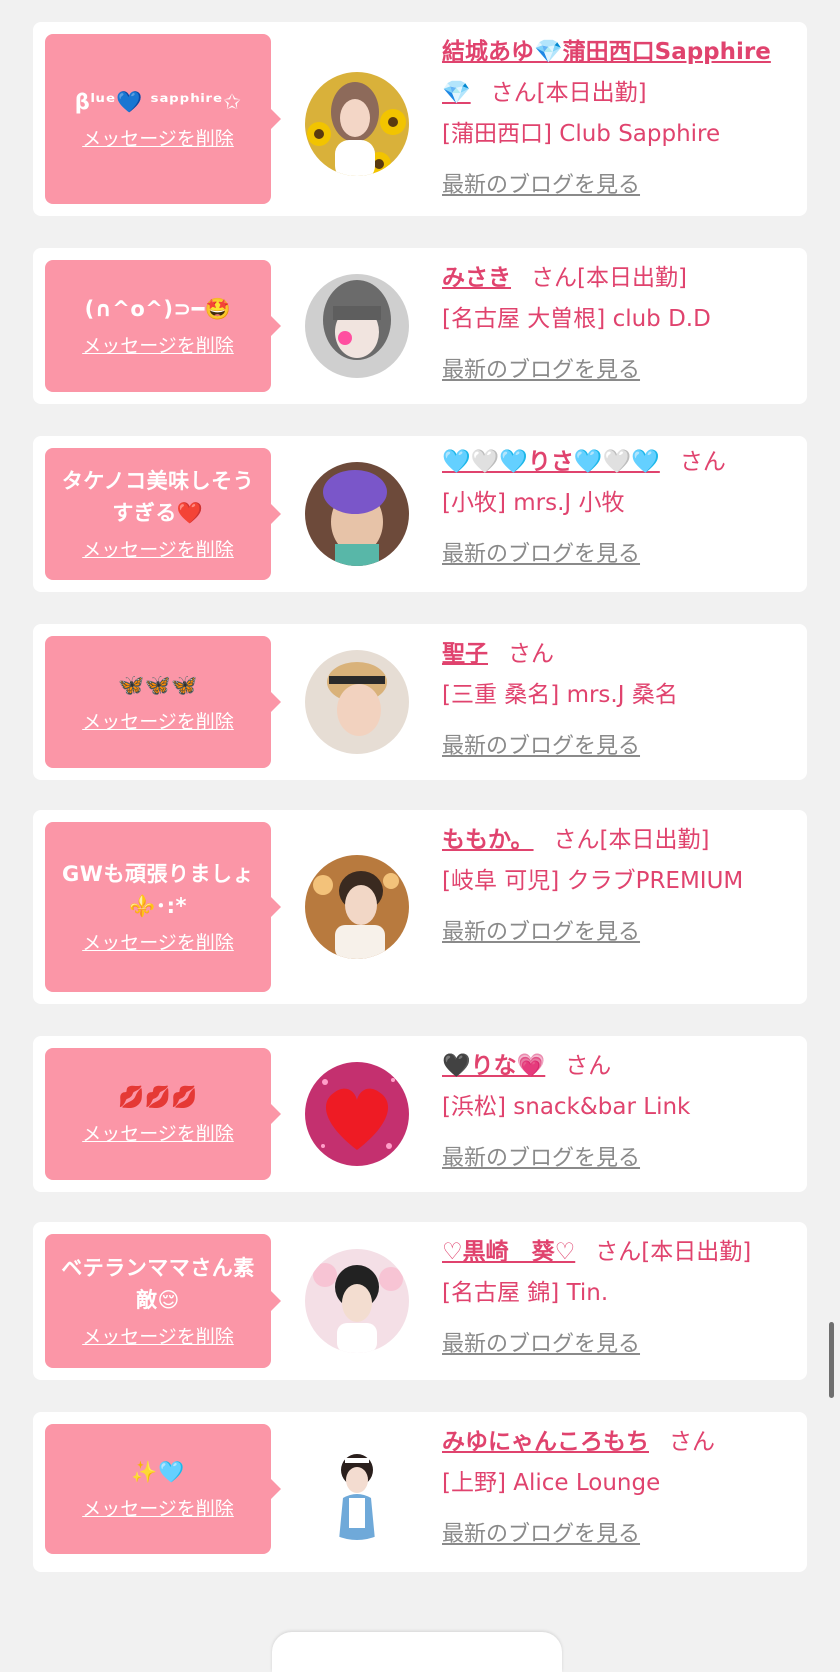 The image size is (840, 1672). What do you see at coordinates (163, 326) in the screenshot?
I see `message-bubble: (∩^o^)⊃━🤩 メッセージを削除` at bounding box center [163, 326].